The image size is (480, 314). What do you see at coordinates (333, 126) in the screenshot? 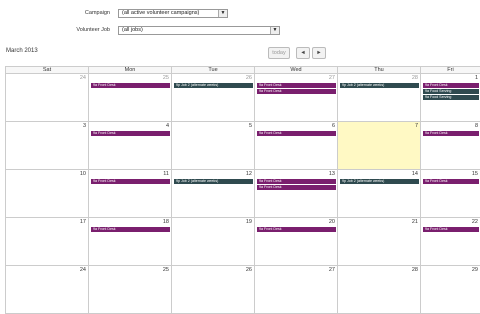
I see `day-number: 6` at bounding box center [333, 126].